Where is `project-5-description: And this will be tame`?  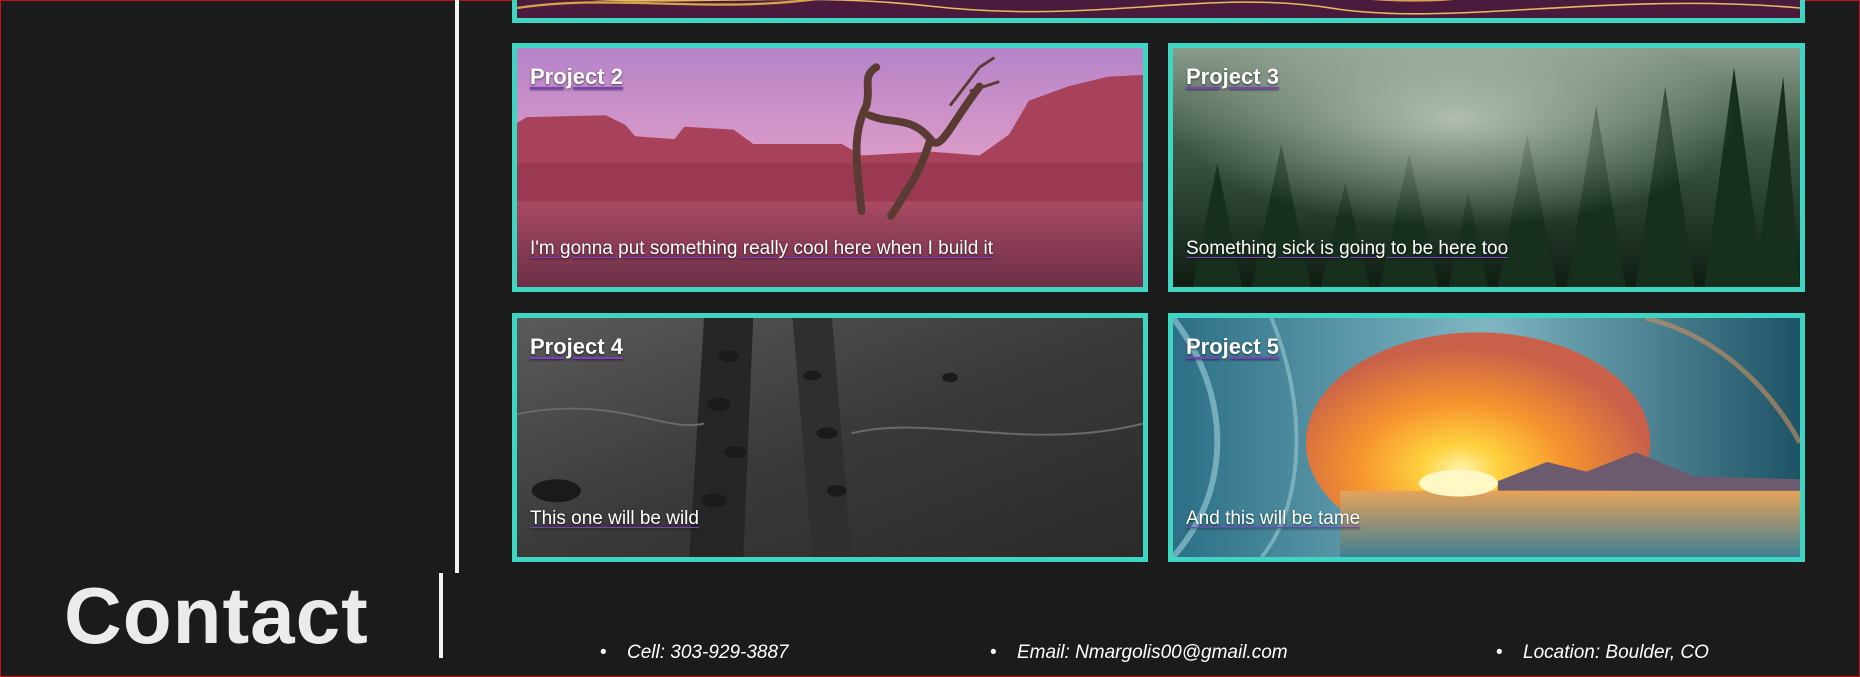 project-5-description: And this will be tame is located at coordinates (1273, 518).